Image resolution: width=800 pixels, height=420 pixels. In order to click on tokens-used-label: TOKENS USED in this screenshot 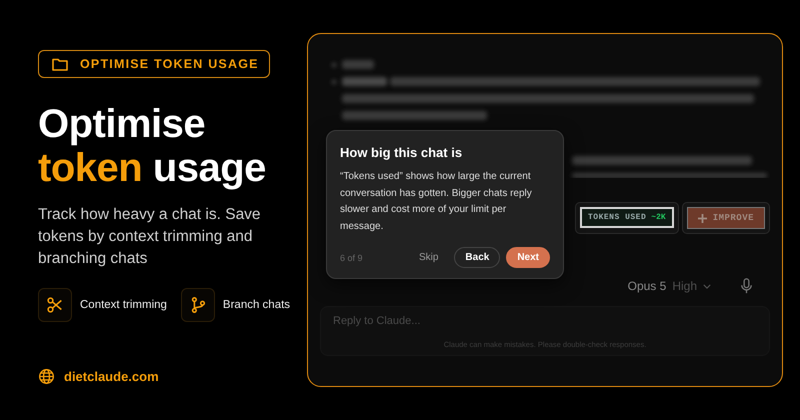, I will do `click(617, 217)`.